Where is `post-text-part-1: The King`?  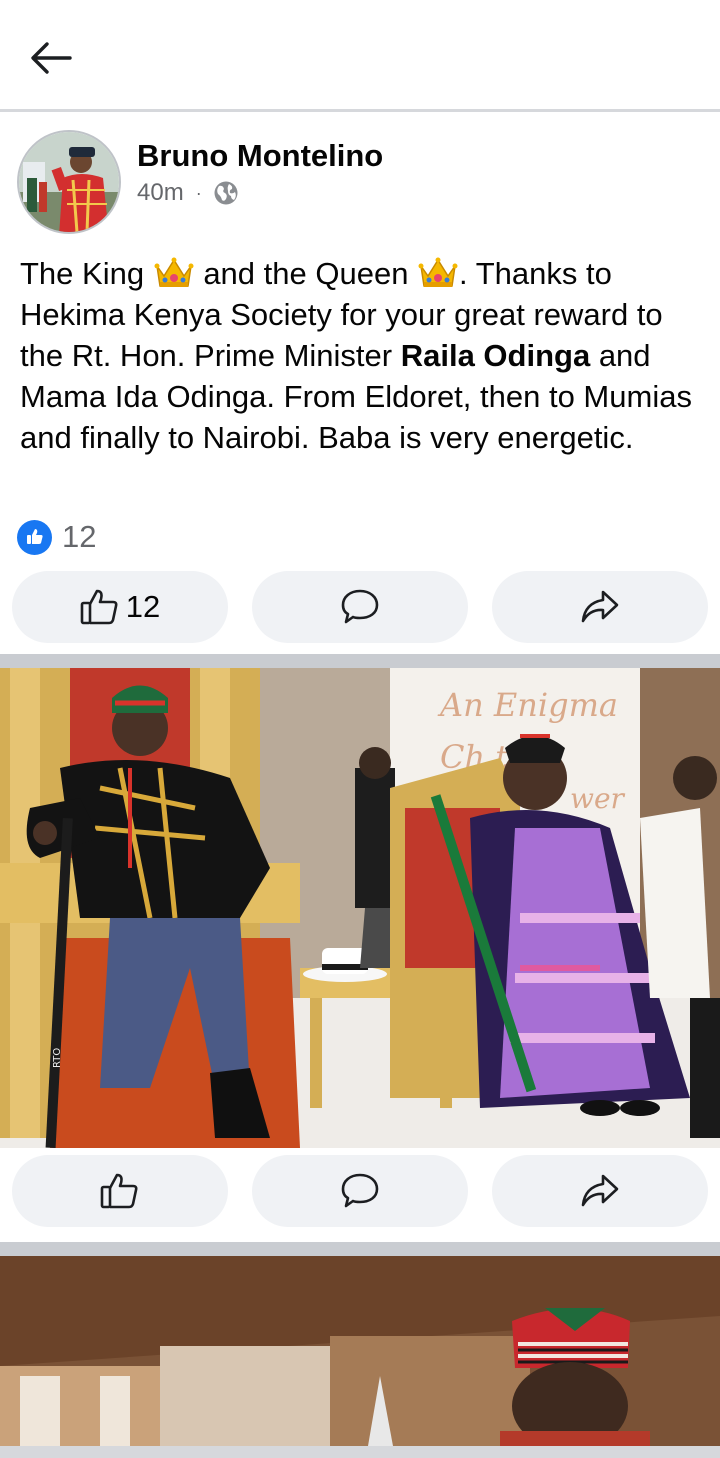 post-text-part-1: The King is located at coordinates (86, 273).